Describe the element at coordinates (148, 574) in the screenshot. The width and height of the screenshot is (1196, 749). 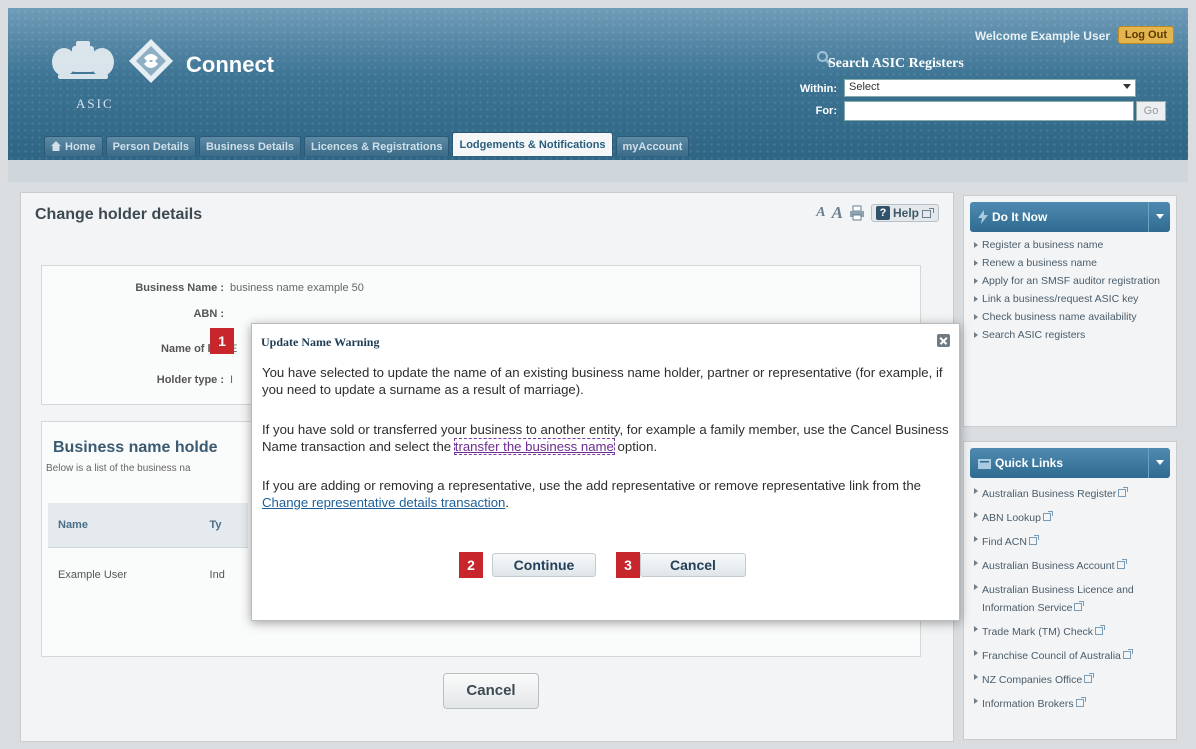
I see `table-row: Example User Ind` at that location.